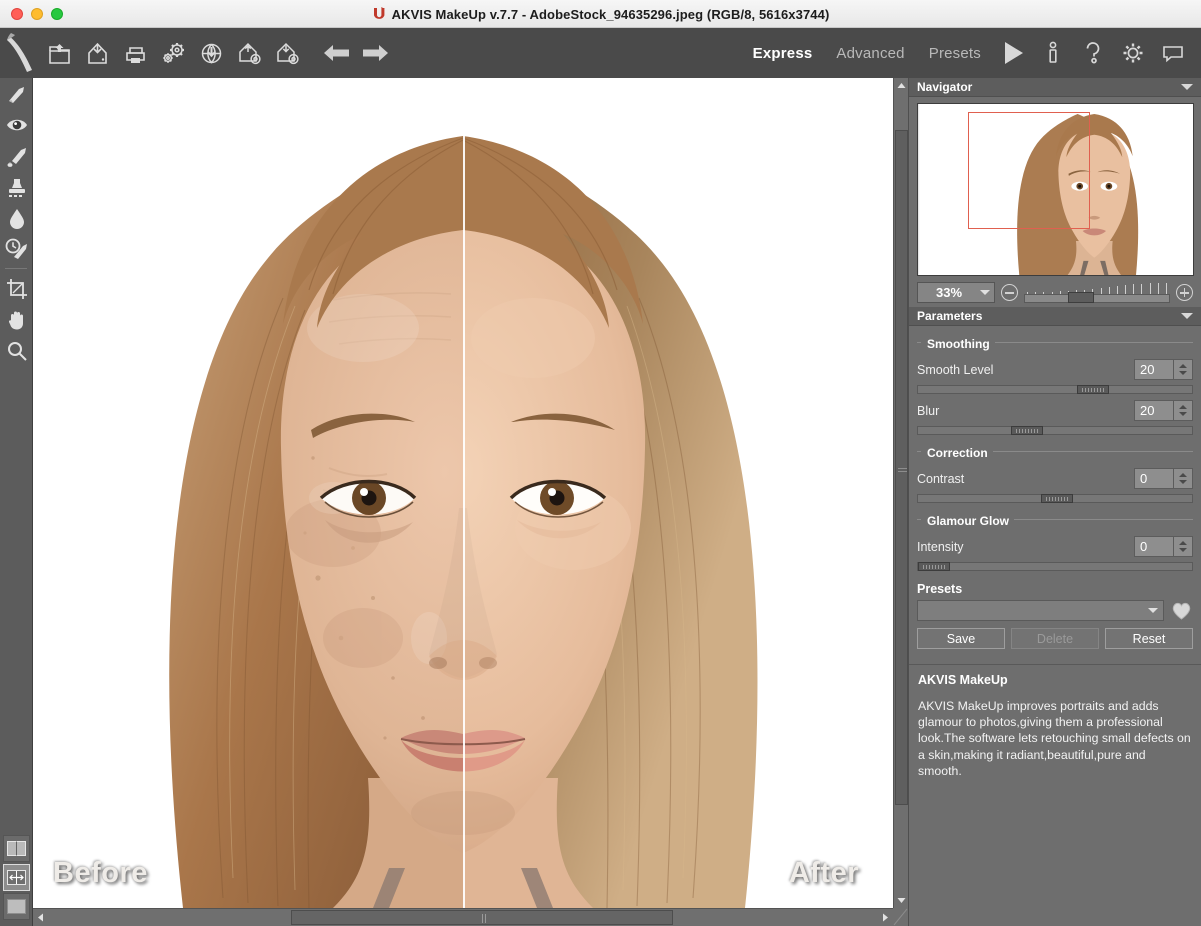  Describe the element at coordinates (1187, 87) in the screenshot. I see `chevron-down-icon` at that location.